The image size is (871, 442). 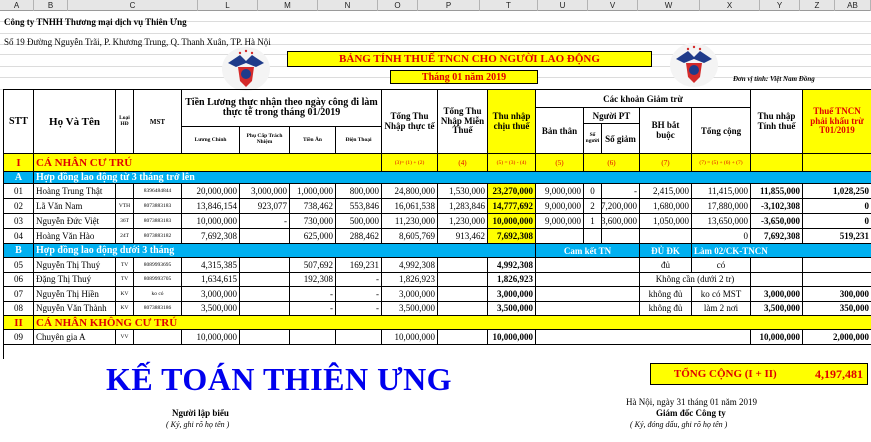 I want to click on row-a-cong: 0, so click(x=721, y=236).